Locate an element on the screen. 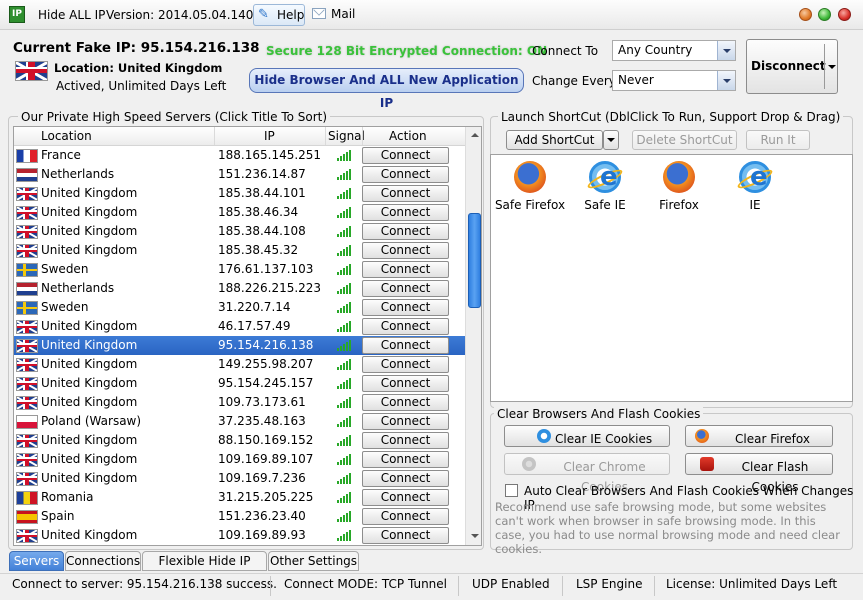  run-it-button: Run It is located at coordinates (778, 140).